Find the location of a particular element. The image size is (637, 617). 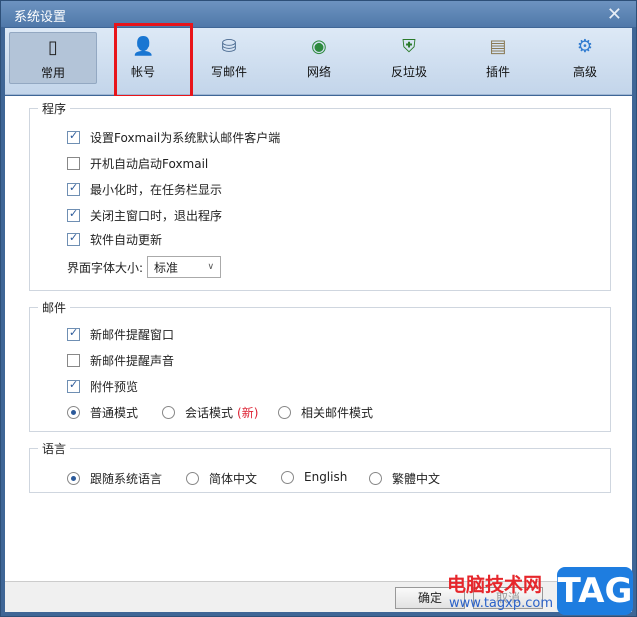

tab-general: ▯ 常用 is located at coordinates (53, 58).